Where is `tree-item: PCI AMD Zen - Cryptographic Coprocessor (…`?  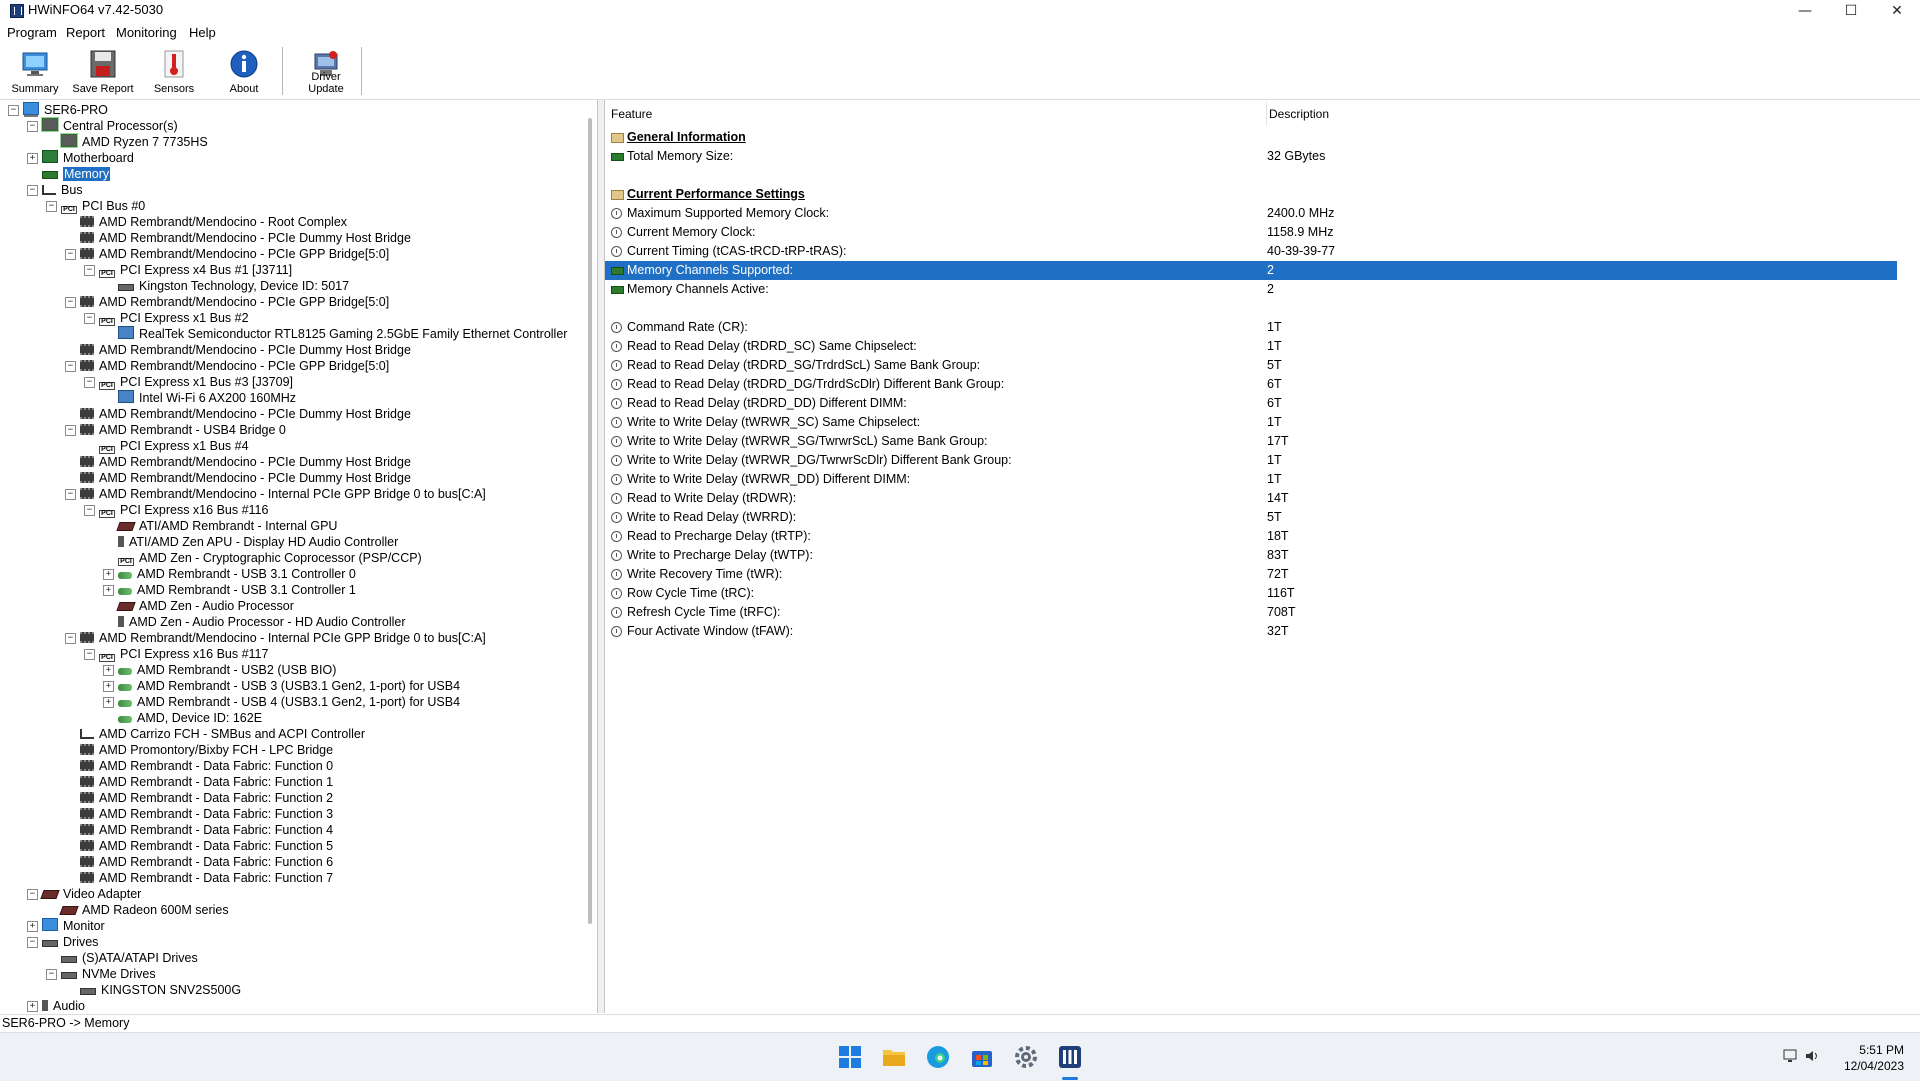 tree-item: PCI AMD Zen - Cryptographic Coprocessor (… is located at coordinates (270, 558).